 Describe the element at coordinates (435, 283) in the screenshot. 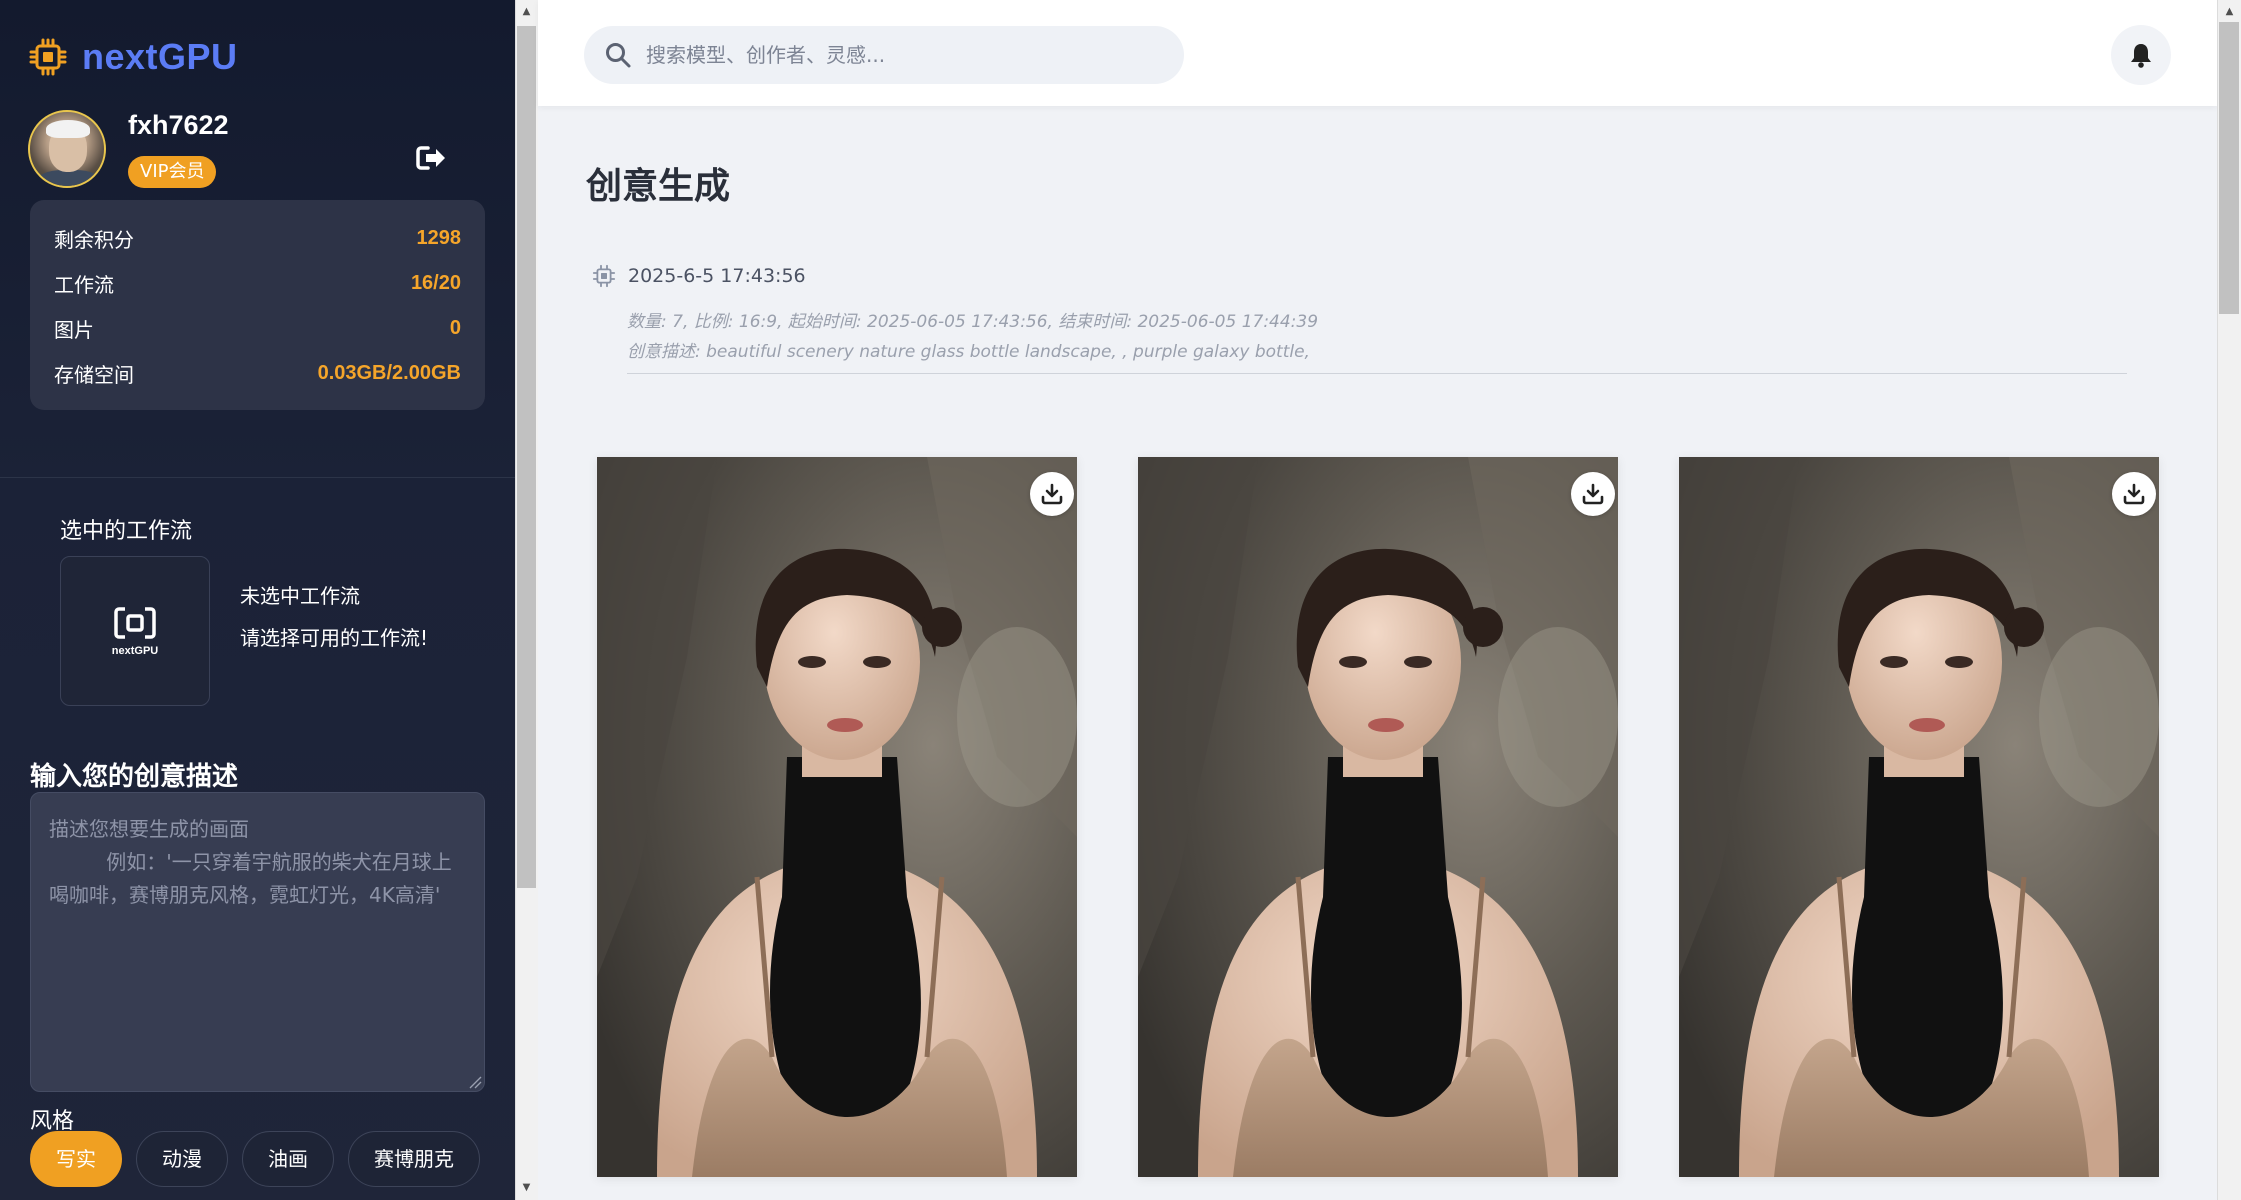

I see `stat-value: 16/20` at that location.